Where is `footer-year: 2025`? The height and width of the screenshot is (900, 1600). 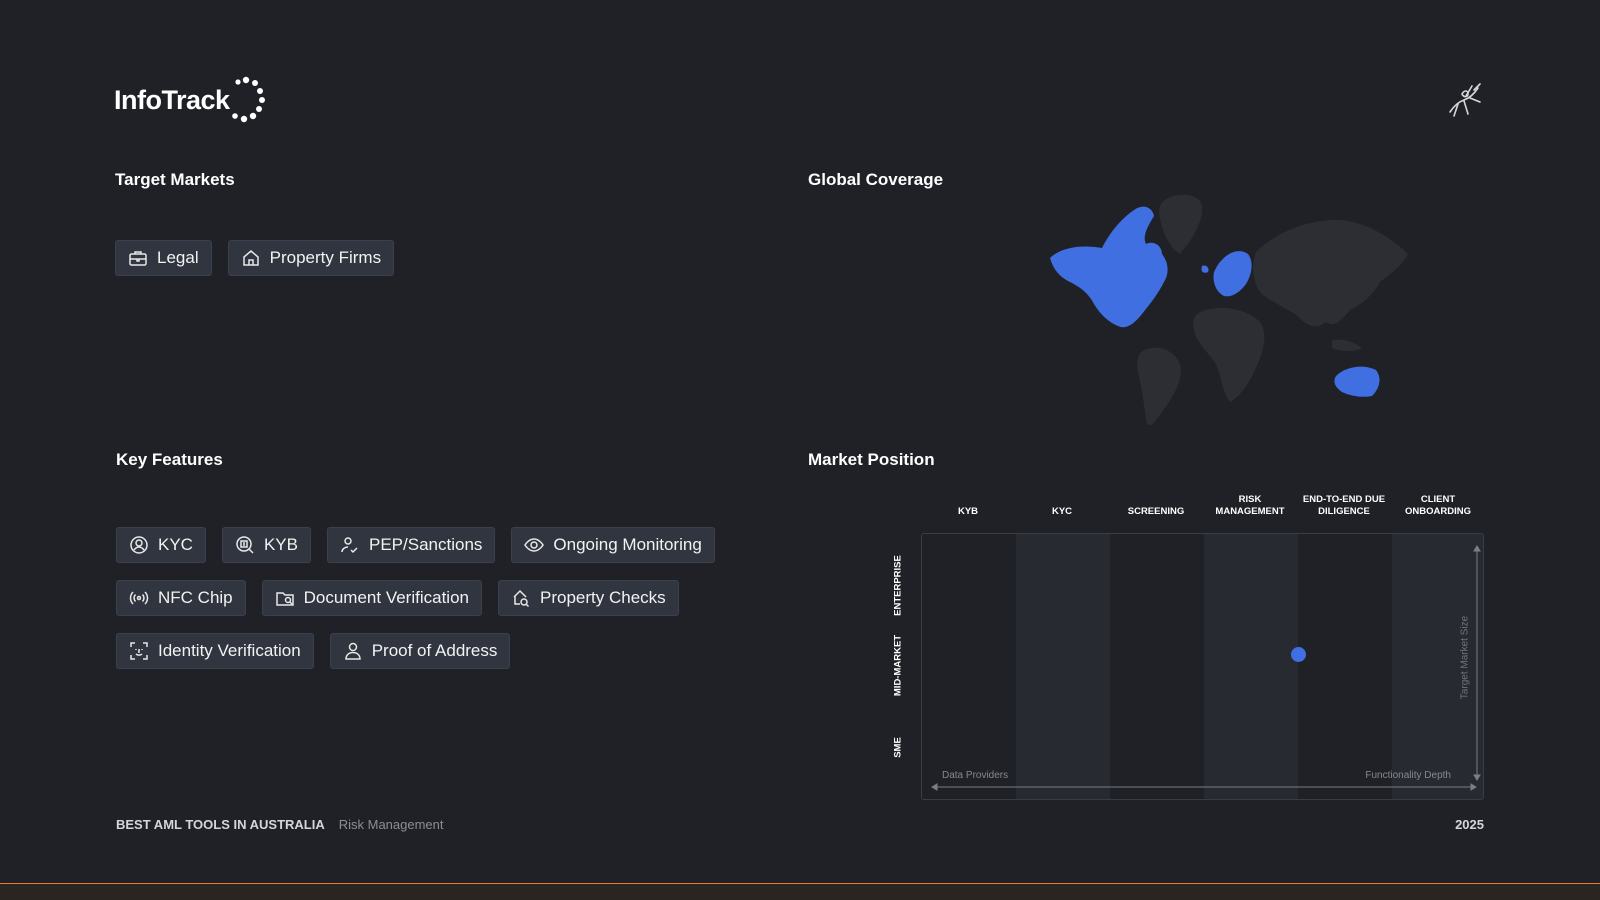
footer-year: 2025 is located at coordinates (1469, 824).